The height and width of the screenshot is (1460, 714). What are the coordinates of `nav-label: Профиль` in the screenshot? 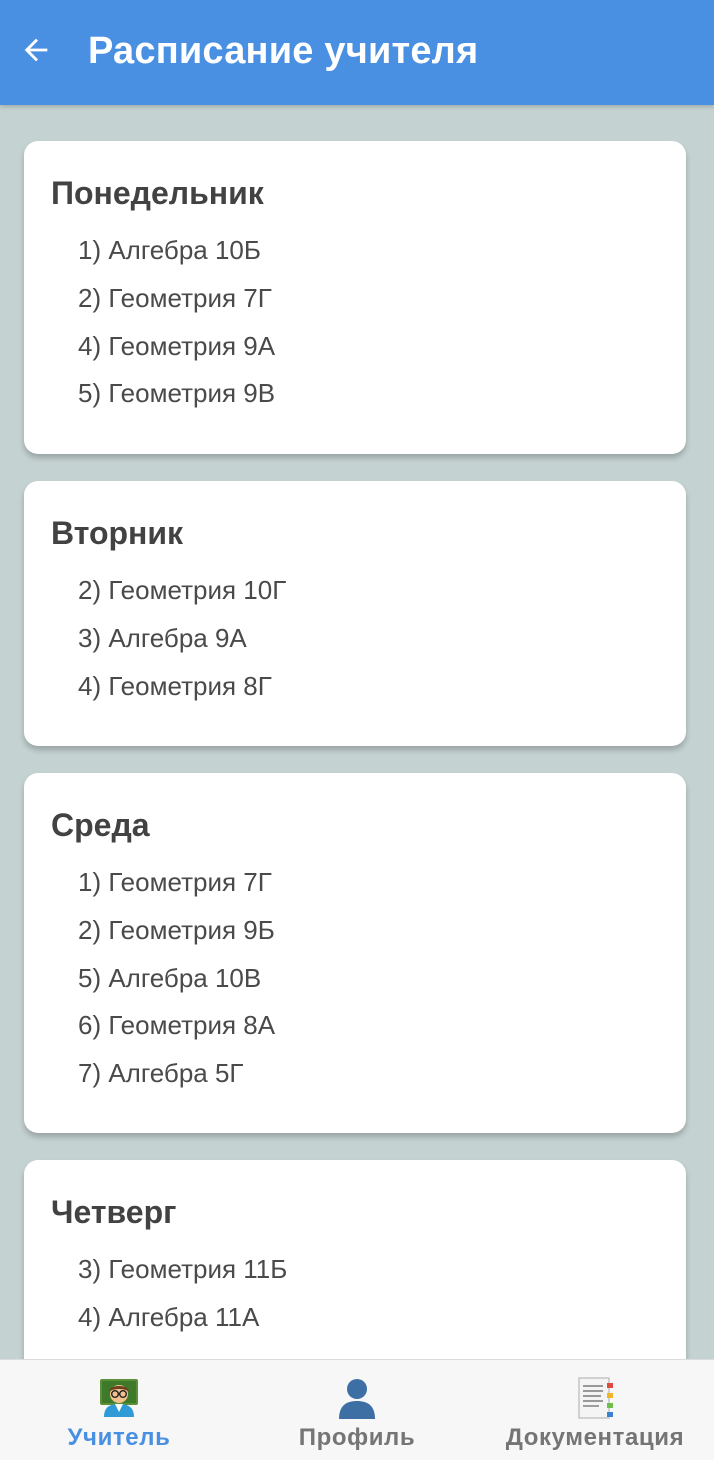 It's located at (357, 1437).